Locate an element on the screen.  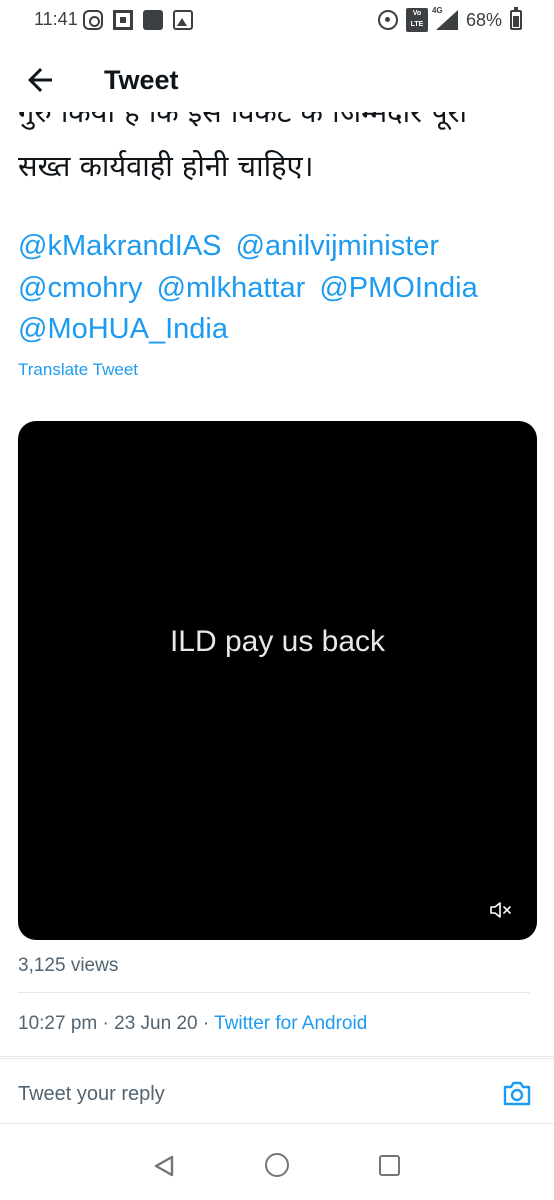
video-caption: ILD pay us back is located at coordinates (277, 641).